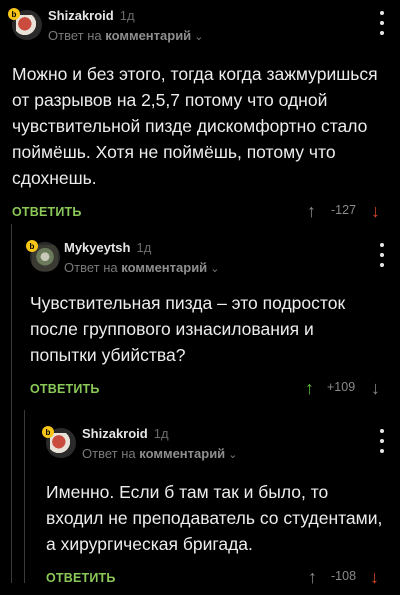 The height and width of the screenshot is (595, 400). Describe the element at coordinates (97, 247) in the screenshot. I see `username-text: Mykyeytsh` at that location.